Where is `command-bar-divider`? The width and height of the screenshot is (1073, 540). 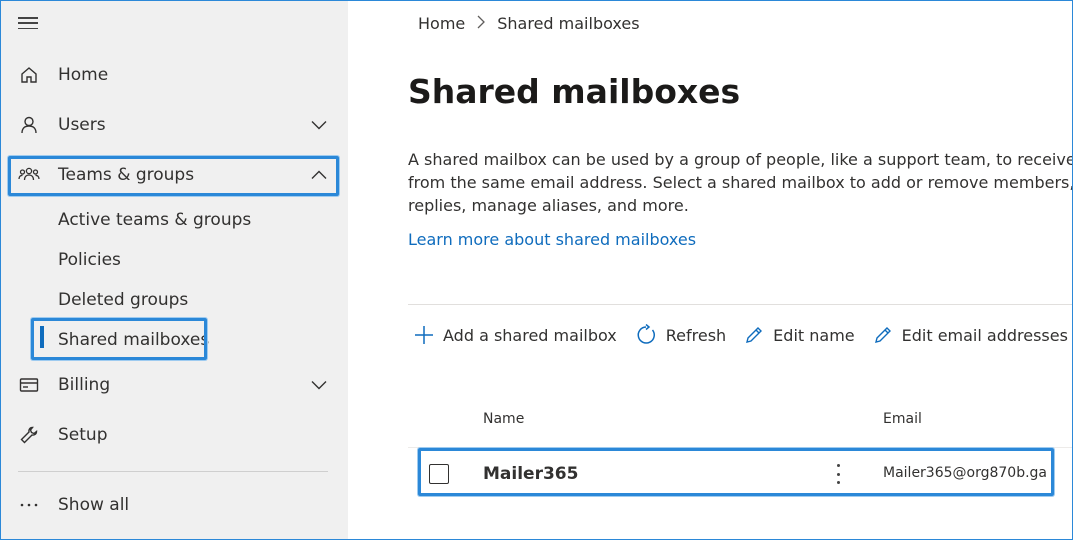 command-bar-divider is located at coordinates (740, 304).